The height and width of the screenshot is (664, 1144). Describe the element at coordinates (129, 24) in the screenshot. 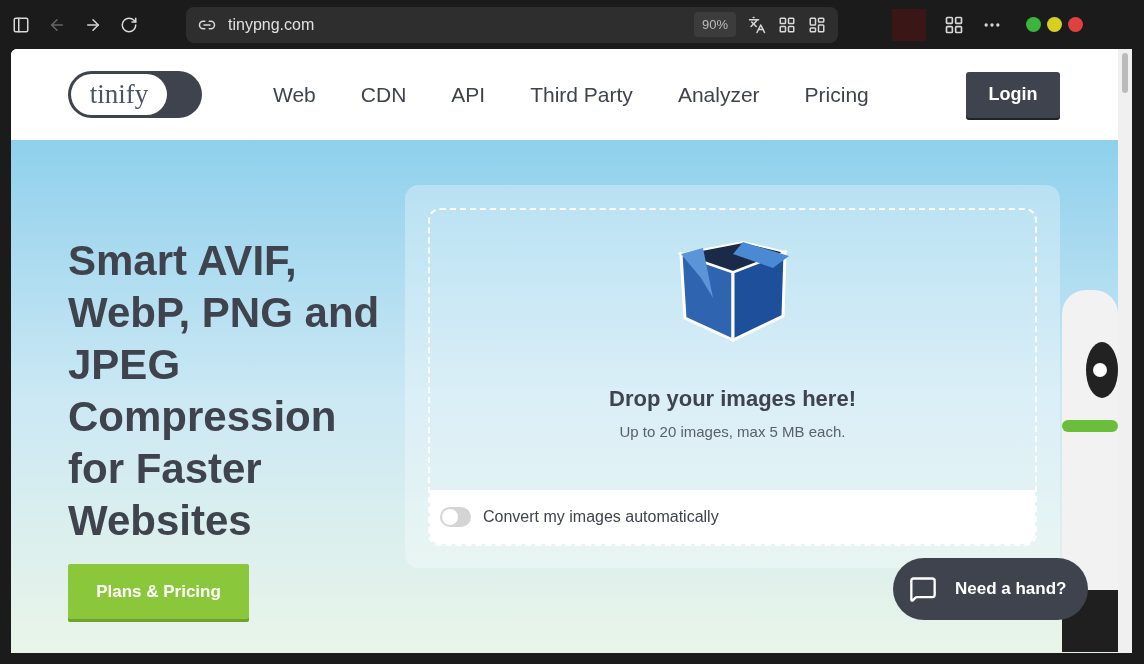

I see `reload-icon` at that location.